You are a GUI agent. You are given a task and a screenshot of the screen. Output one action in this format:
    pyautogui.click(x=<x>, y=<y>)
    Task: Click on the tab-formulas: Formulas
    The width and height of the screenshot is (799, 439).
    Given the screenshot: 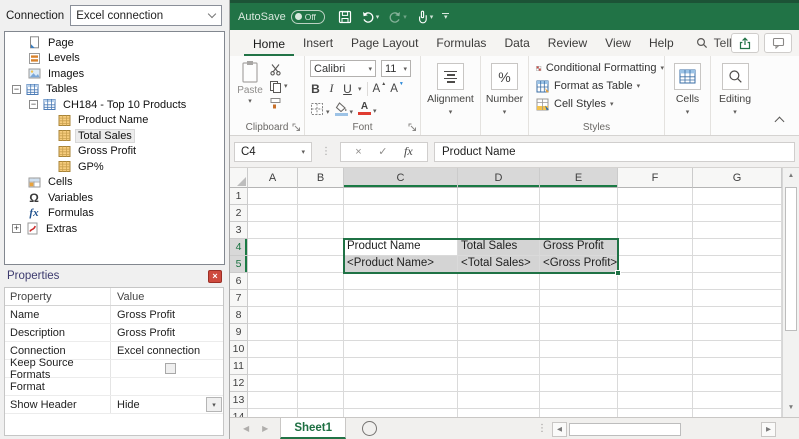 What is the action you would take?
    pyautogui.click(x=461, y=43)
    